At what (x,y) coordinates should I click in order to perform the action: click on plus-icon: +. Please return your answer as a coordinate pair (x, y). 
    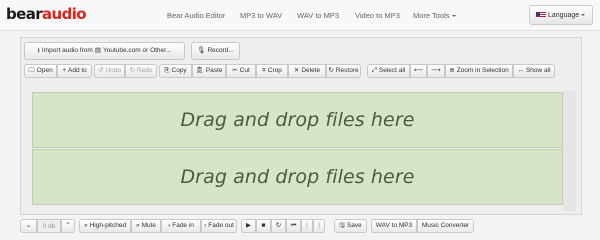
    Looking at the image, I should click on (64, 70).